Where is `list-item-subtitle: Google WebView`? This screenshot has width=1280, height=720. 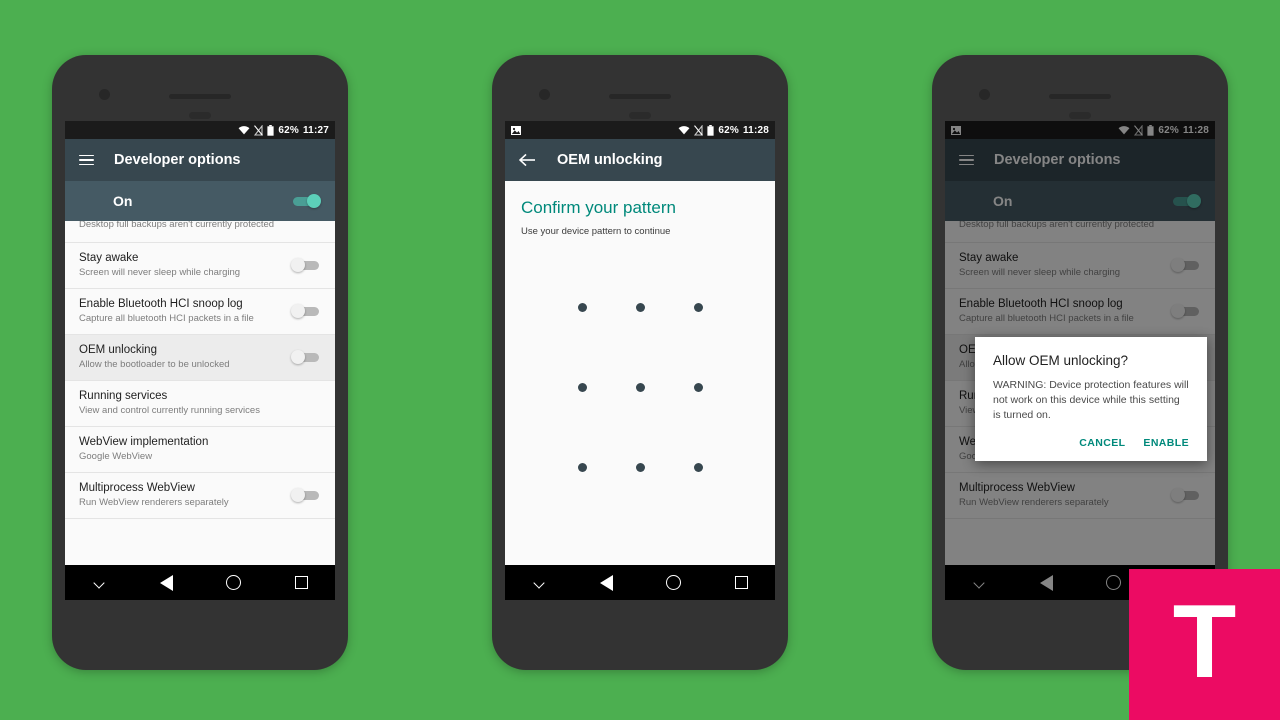
list-item-subtitle: Google WebView is located at coordinates (116, 456).